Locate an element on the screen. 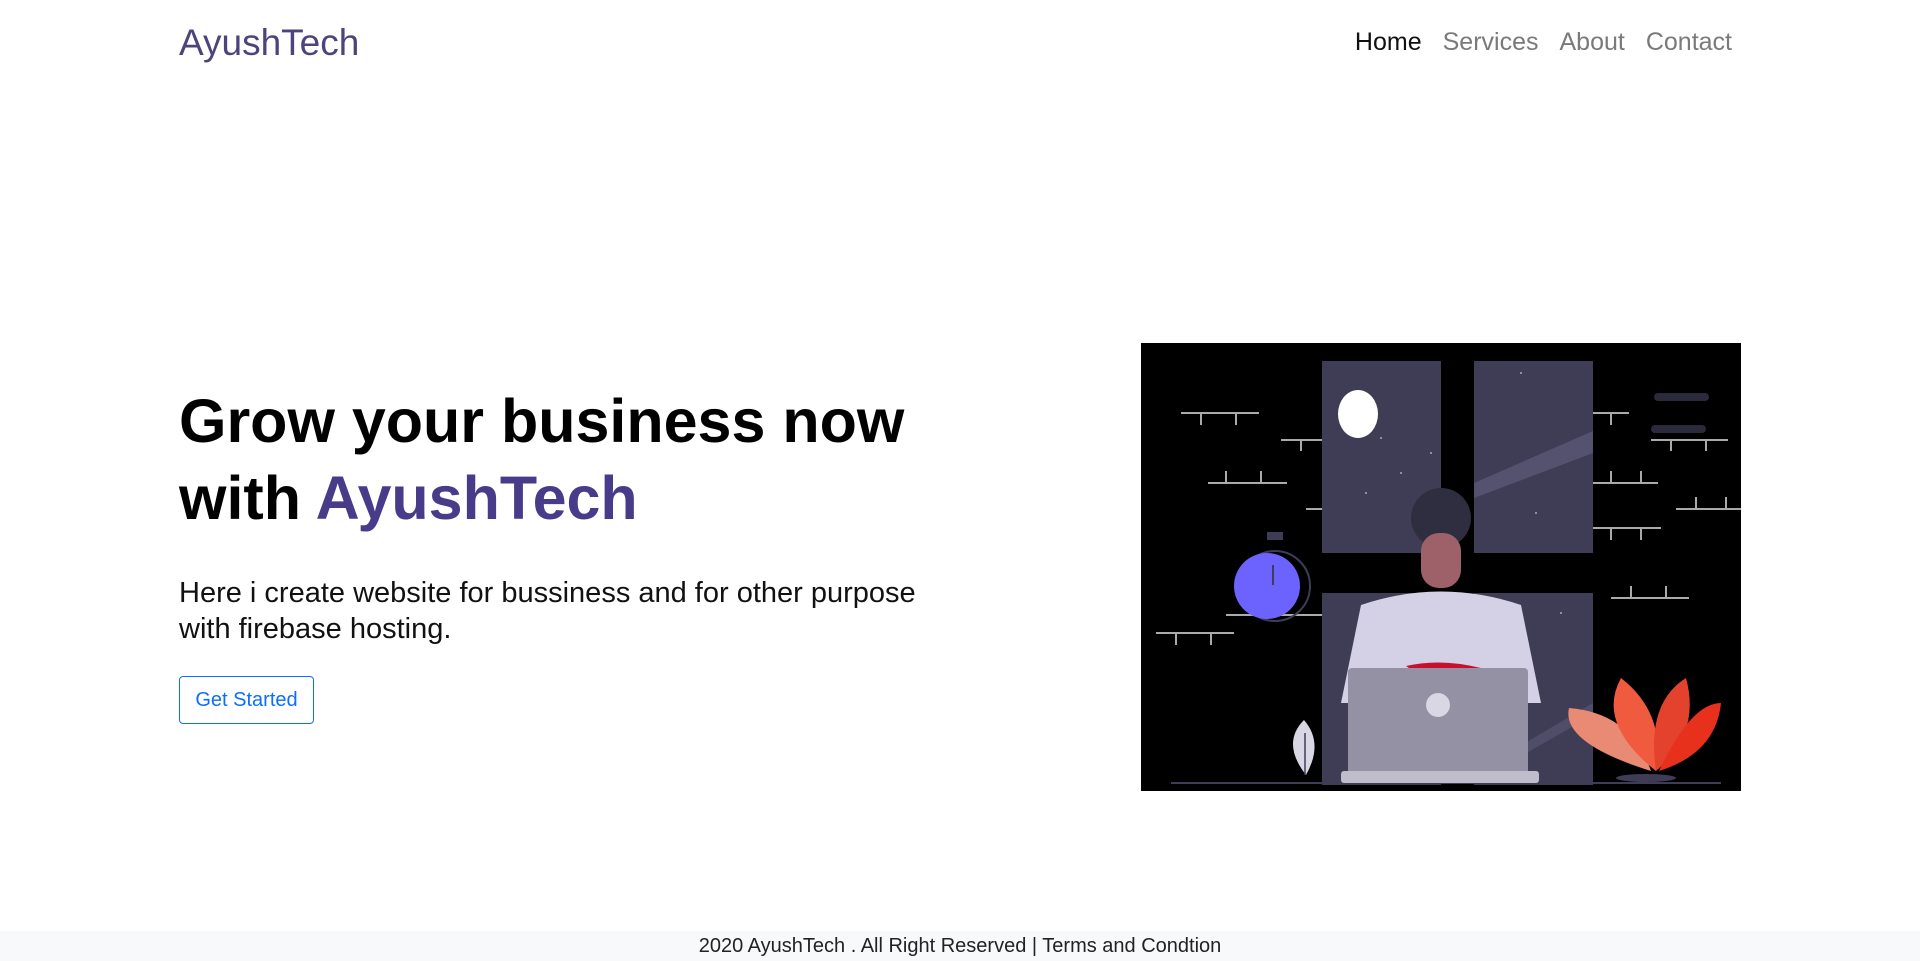 The image size is (1920, 961). lead-line-2: with firebase hosting. is located at coordinates (315, 629).